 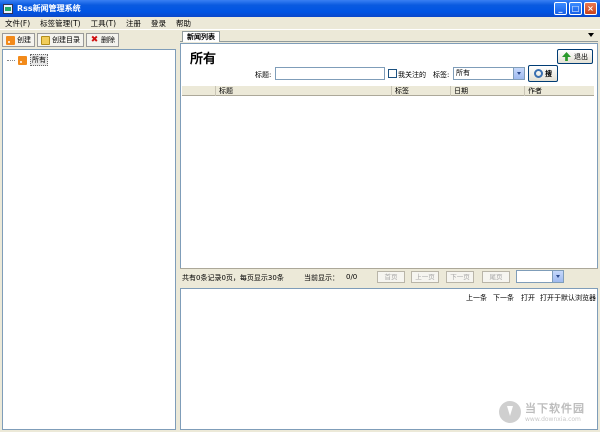 I want to click on follow-checkbox, so click(x=392, y=73).